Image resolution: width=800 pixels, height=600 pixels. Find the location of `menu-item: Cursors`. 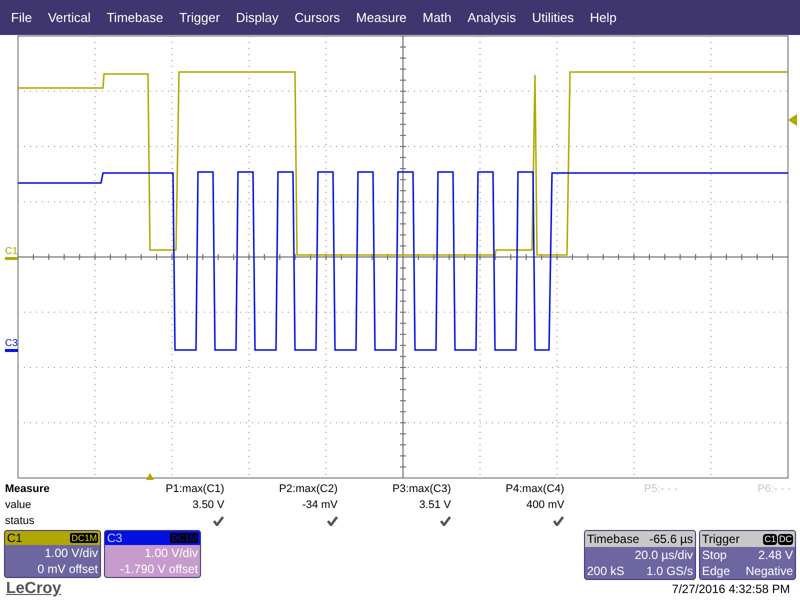

menu-item: Cursors is located at coordinates (318, 18).